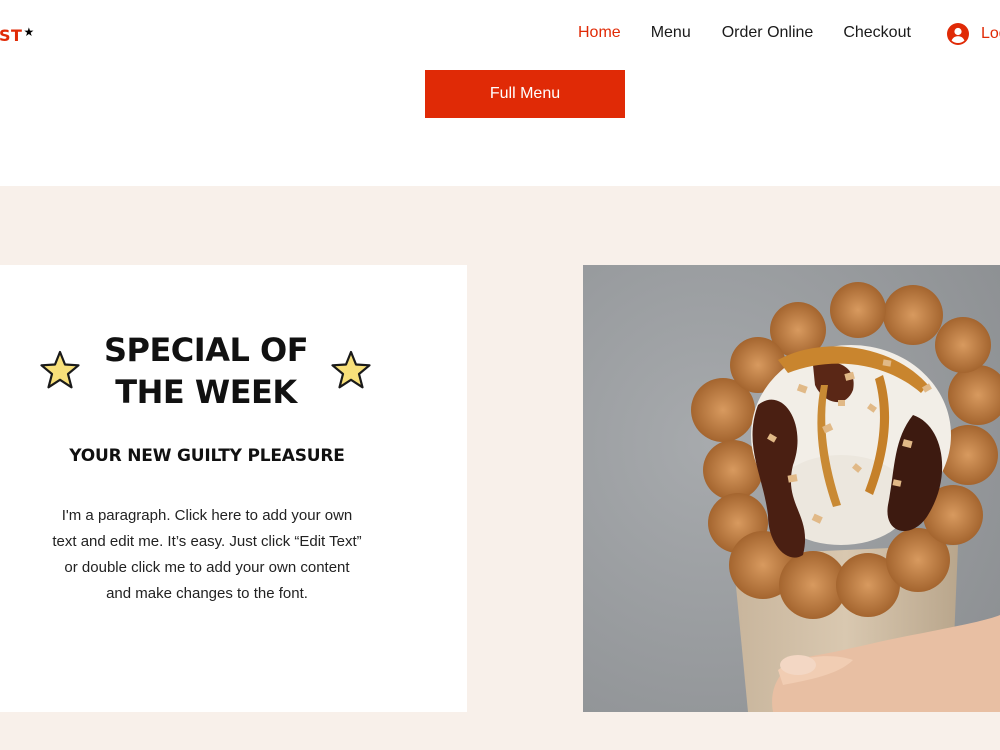  Describe the element at coordinates (206, 392) in the screenshot. I see `special-title-line2: THE WEEK` at that location.